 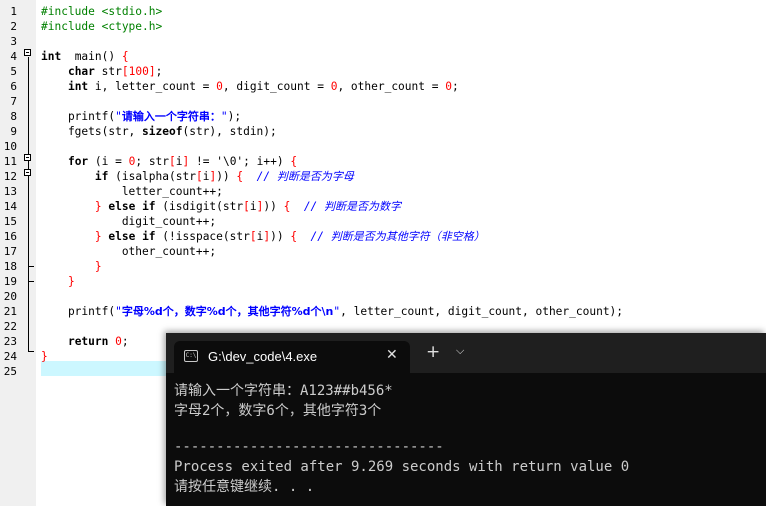 I want to click on code-text: for (i = 0; str[i] != '\0'; i++) {, so click(x=169, y=161).